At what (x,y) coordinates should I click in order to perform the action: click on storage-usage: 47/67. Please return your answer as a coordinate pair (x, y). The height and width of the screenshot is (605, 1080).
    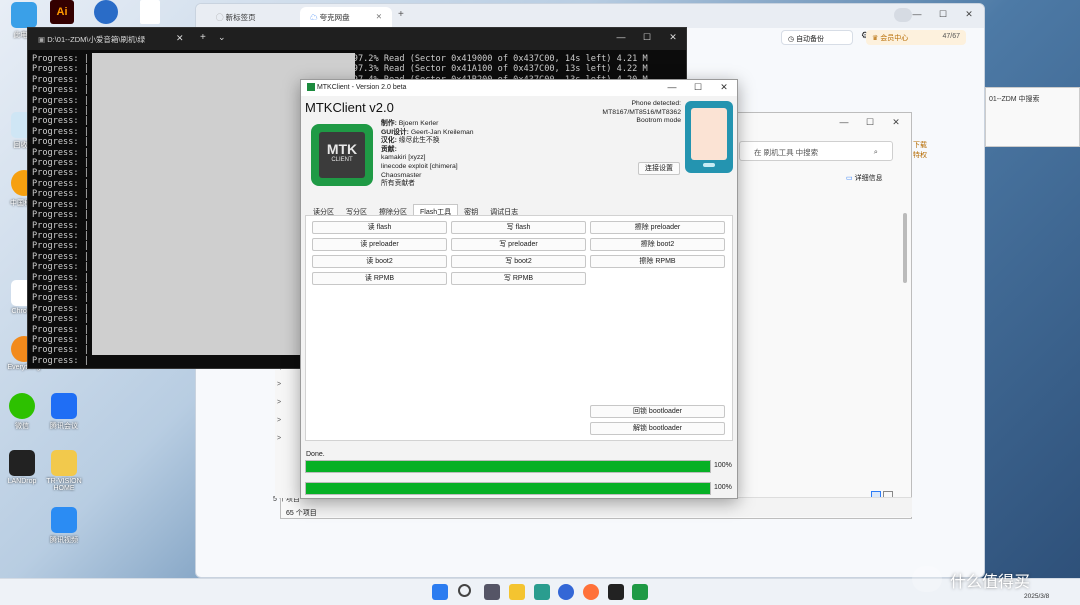
    Looking at the image, I should click on (951, 36).